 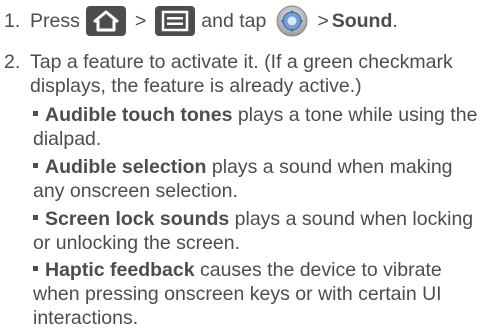 I want to click on step-1-end: ., so click(x=395, y=21).